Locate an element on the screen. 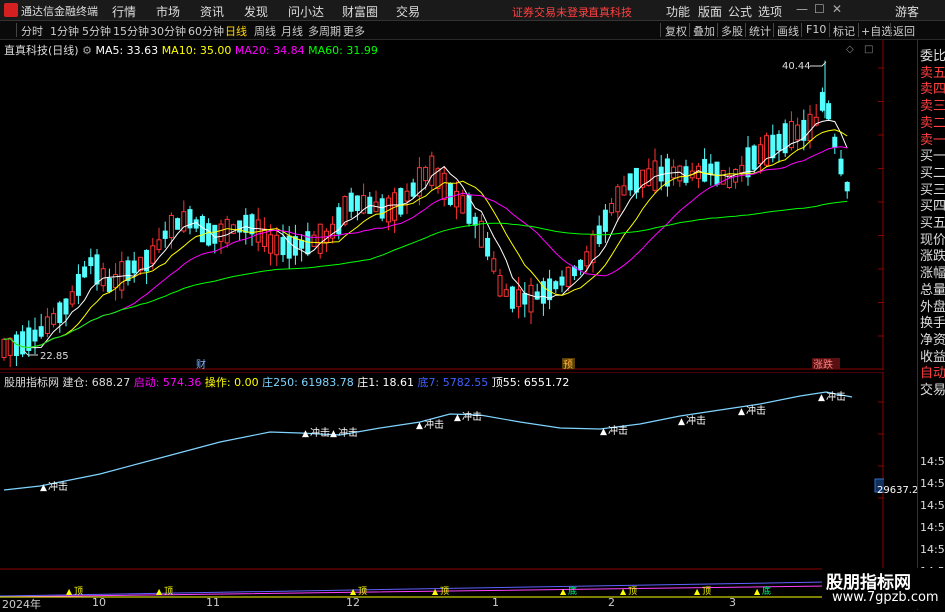 The height and width of the screenshot is (612, 945). f10-button: F10 is located at coordinates (816, 29).